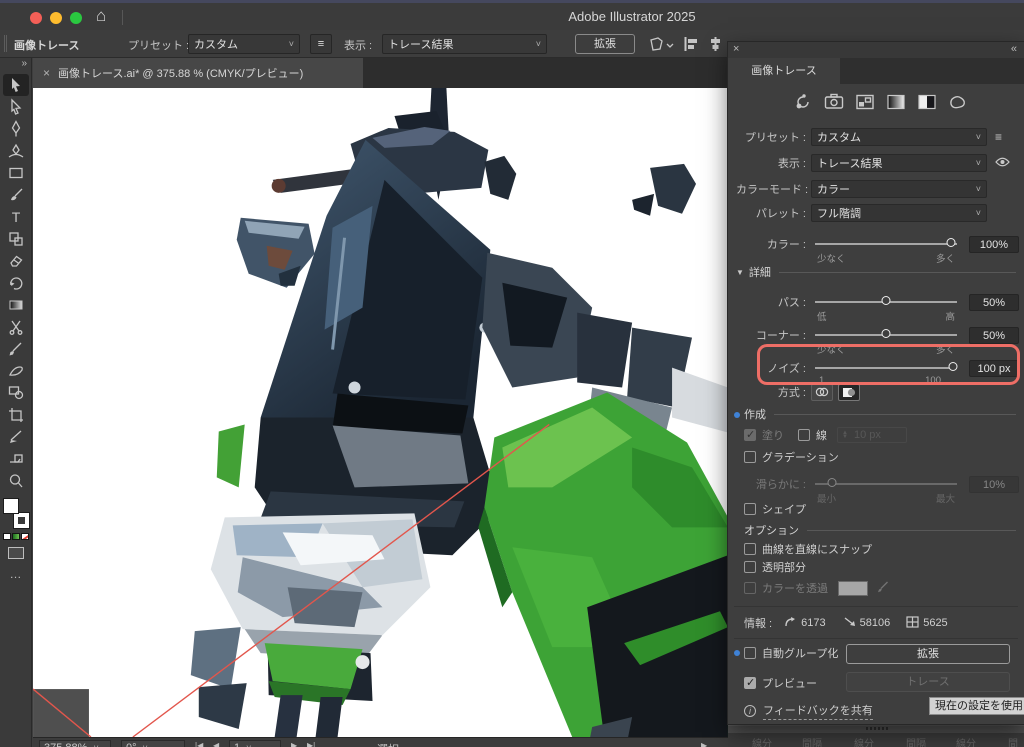 The image size is (1024, 747). Describe the element at coordinates (5, 43) in the screenshot. I see `controlbar-grip` at that location.